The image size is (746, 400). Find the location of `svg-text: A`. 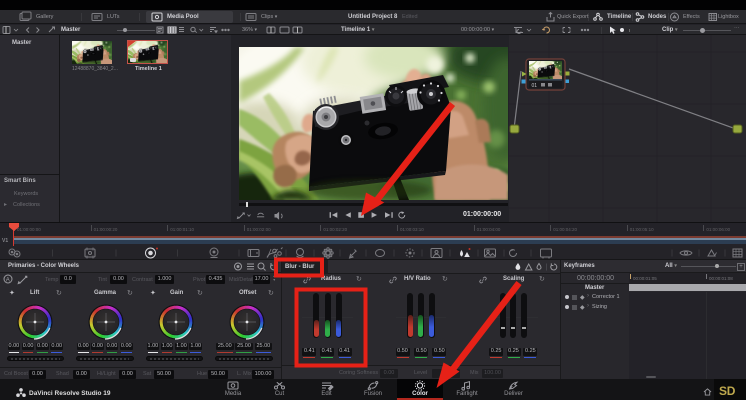

svg-text: A is located at coordinates (8, 280).